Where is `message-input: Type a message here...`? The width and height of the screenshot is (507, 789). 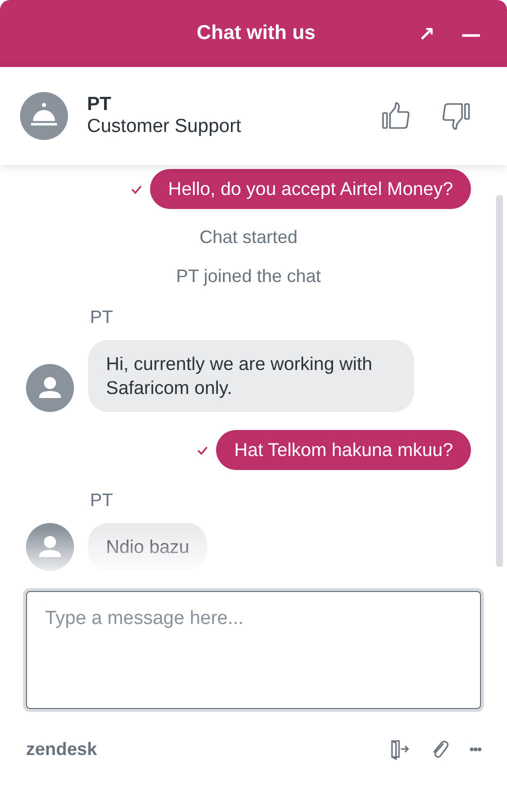 message-input: Type a message here... is located at coordinates (253, 650).